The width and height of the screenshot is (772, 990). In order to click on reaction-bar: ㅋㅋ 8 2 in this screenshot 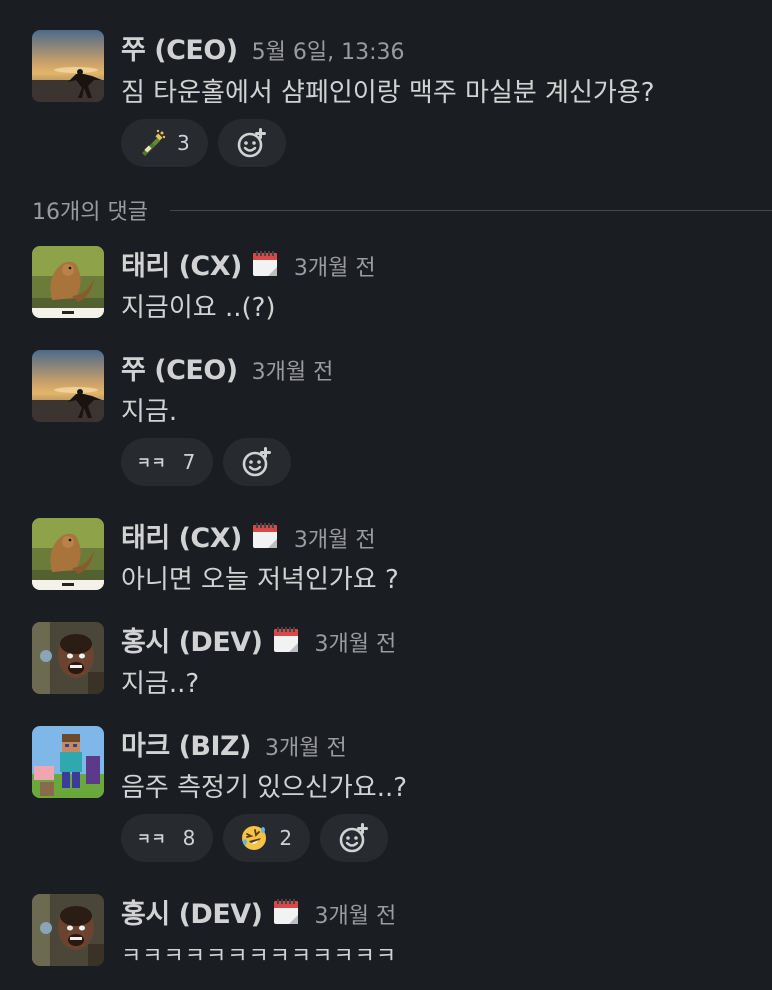, I will do `click(255, 838)`.